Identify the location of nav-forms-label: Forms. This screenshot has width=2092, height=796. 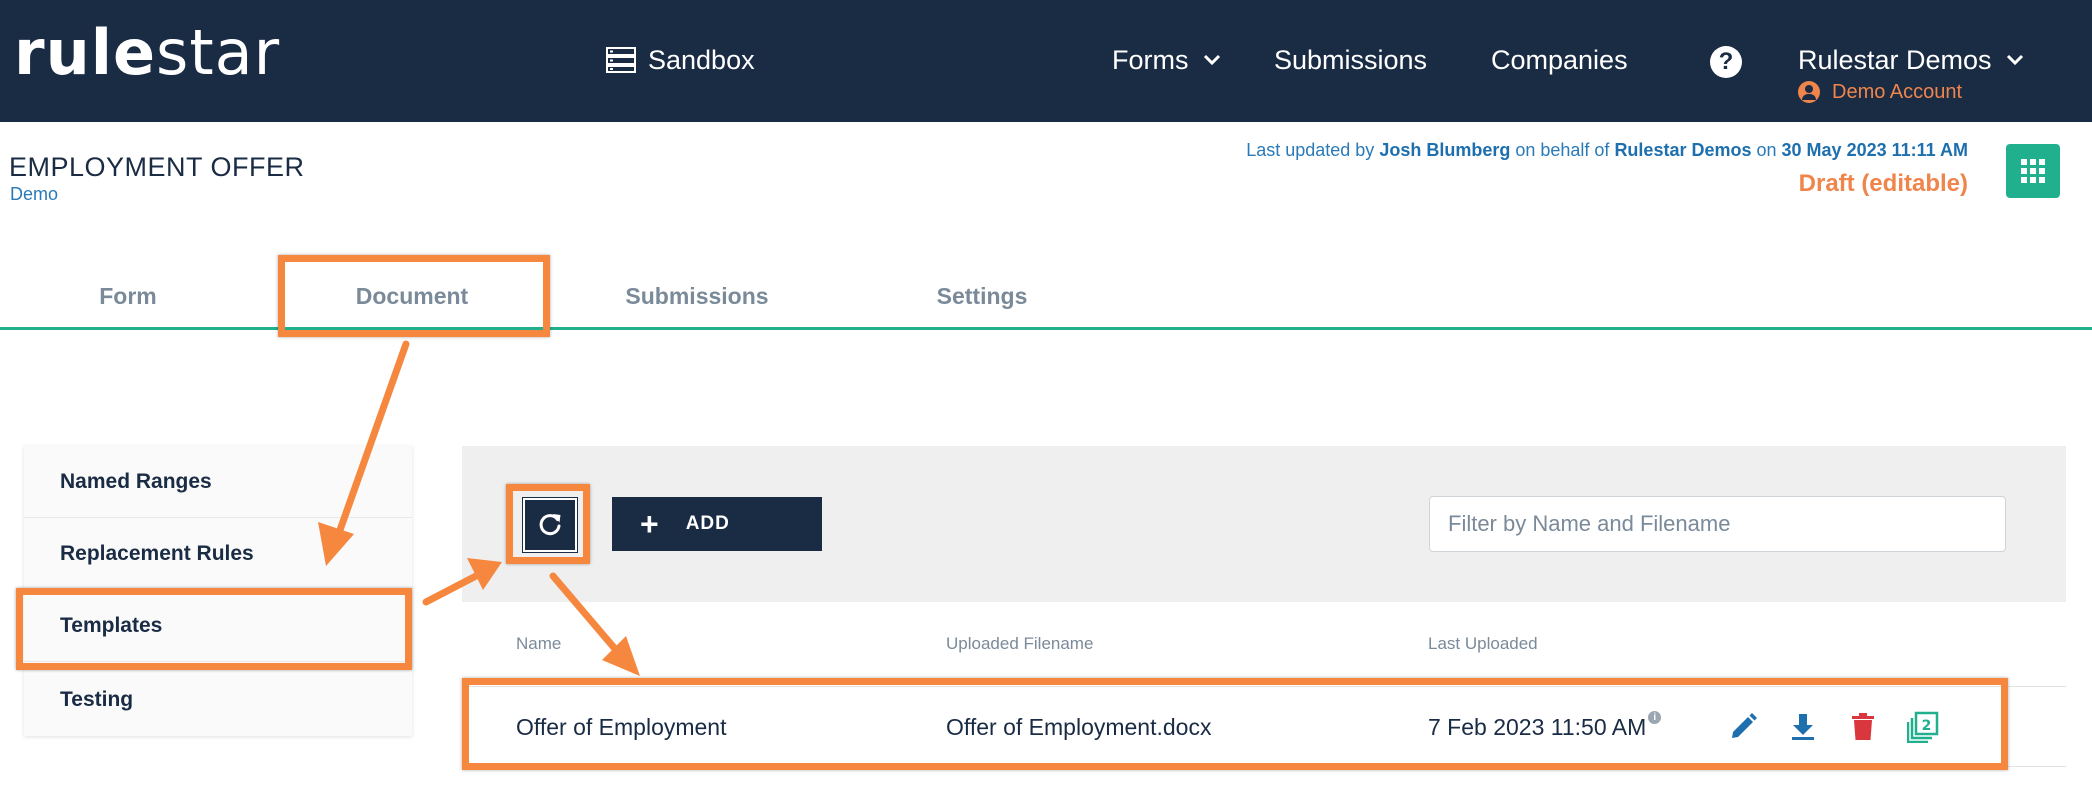
(1150, 59).